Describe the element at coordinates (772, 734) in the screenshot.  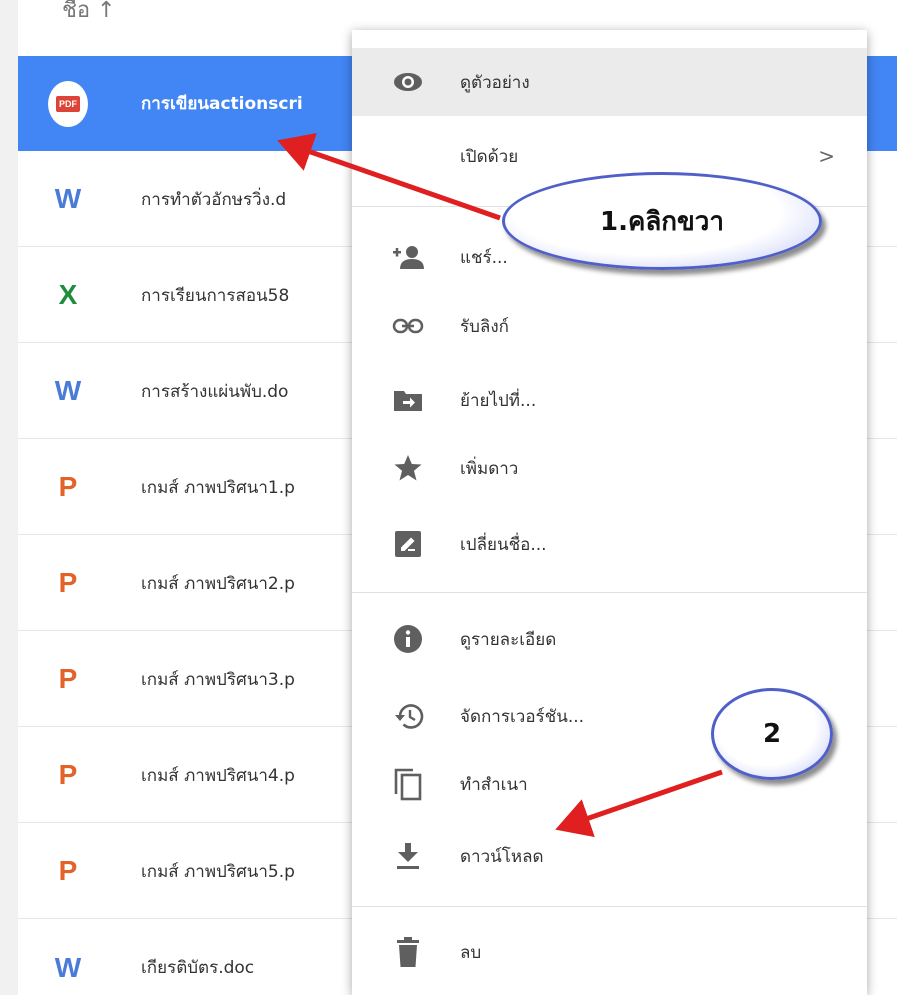
I see `callout-step-2: 2` at that location.